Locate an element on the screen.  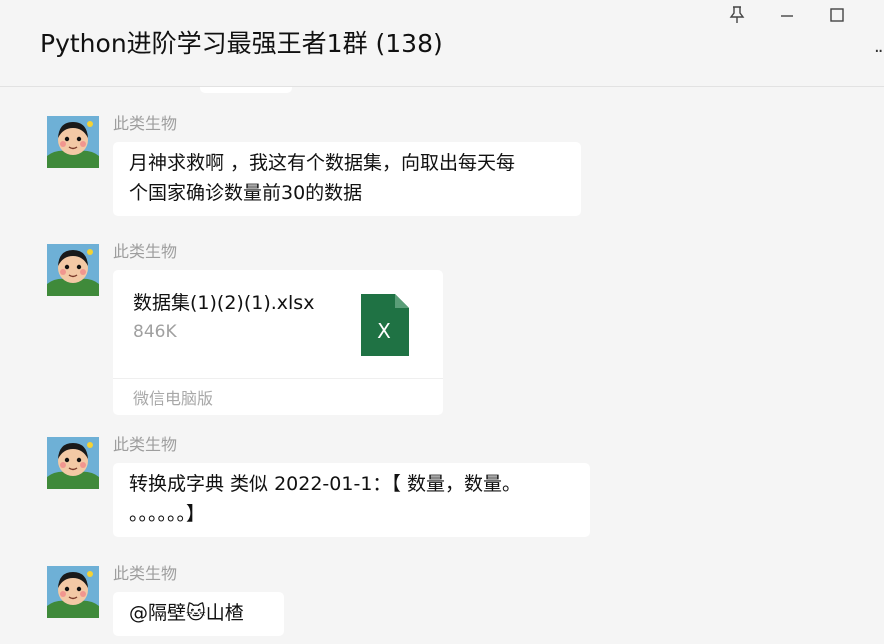
message-bubble: 转换成字典 类似 2022-01-1：【 数量，数量。 。。。。。。】 is located at coordinates (351, 500).